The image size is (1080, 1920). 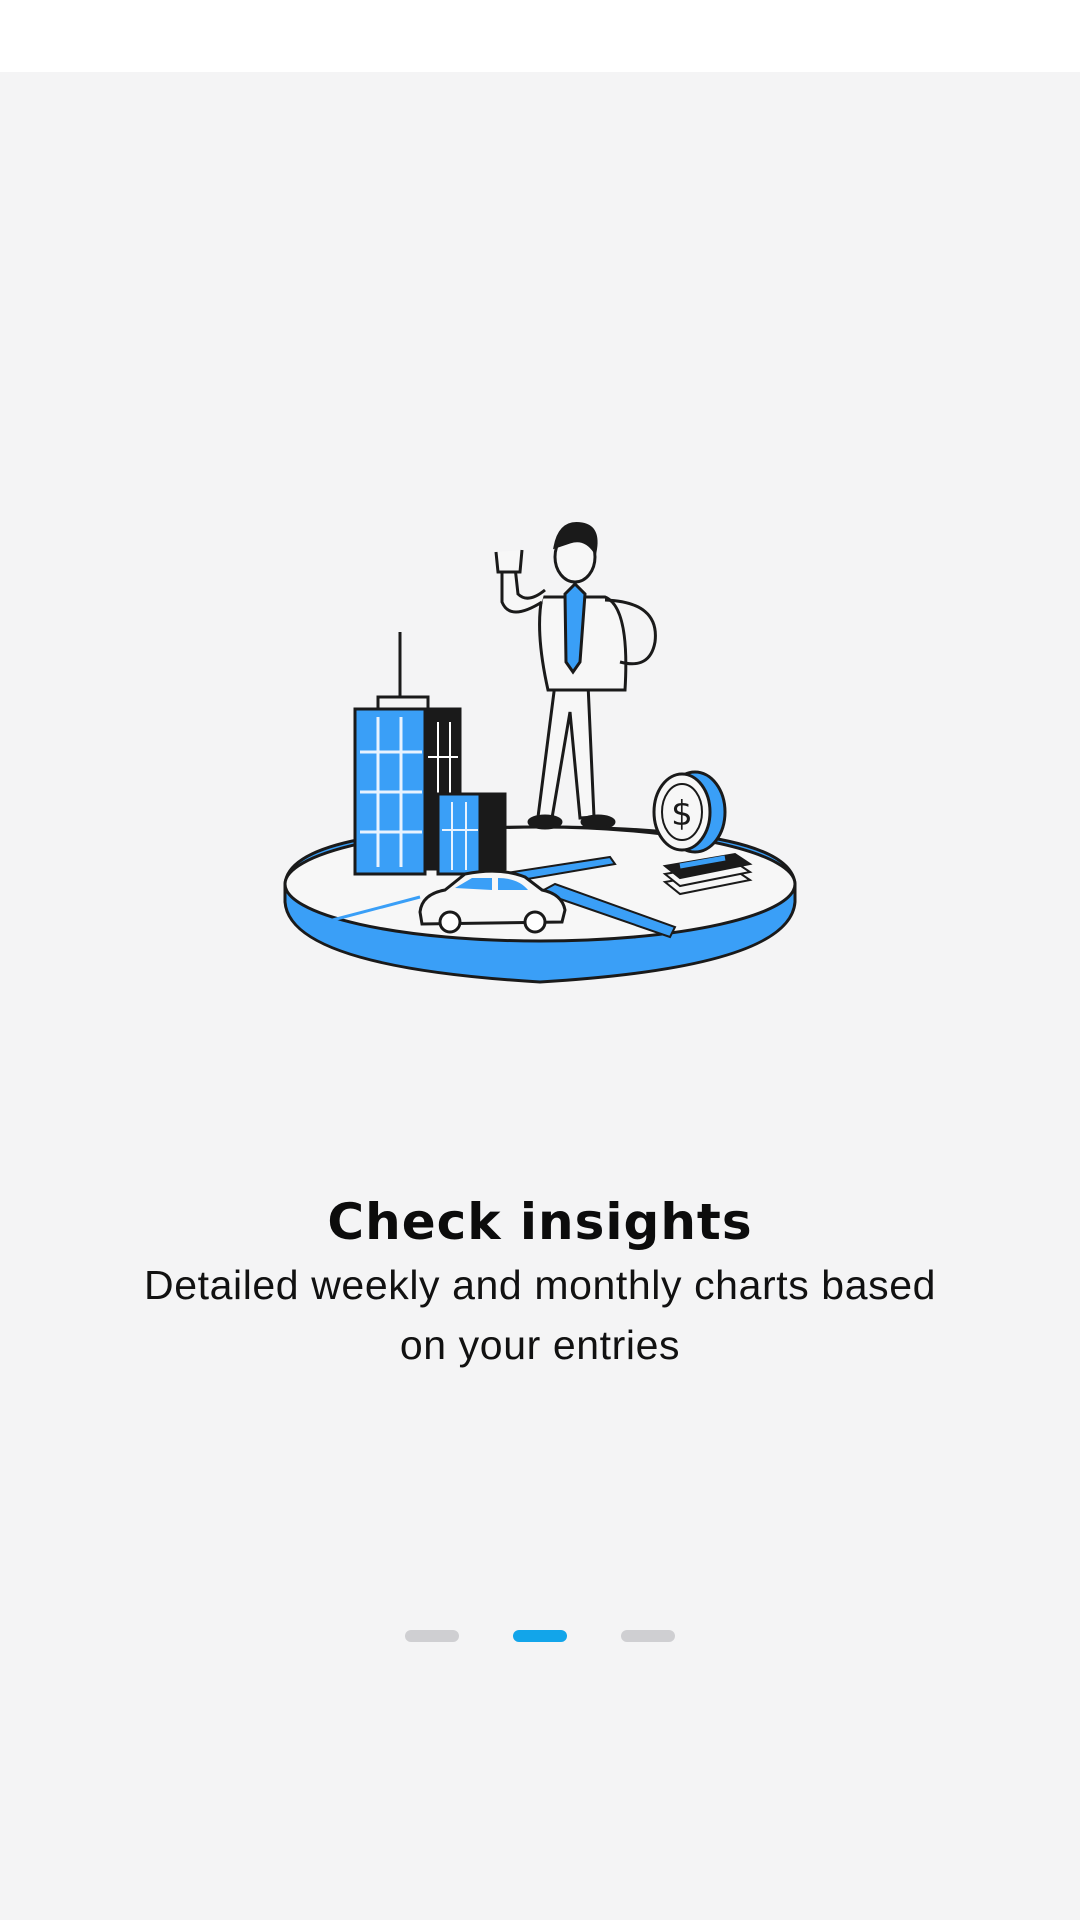 I want to click on page-indicator, so click(x=540, y=1636).